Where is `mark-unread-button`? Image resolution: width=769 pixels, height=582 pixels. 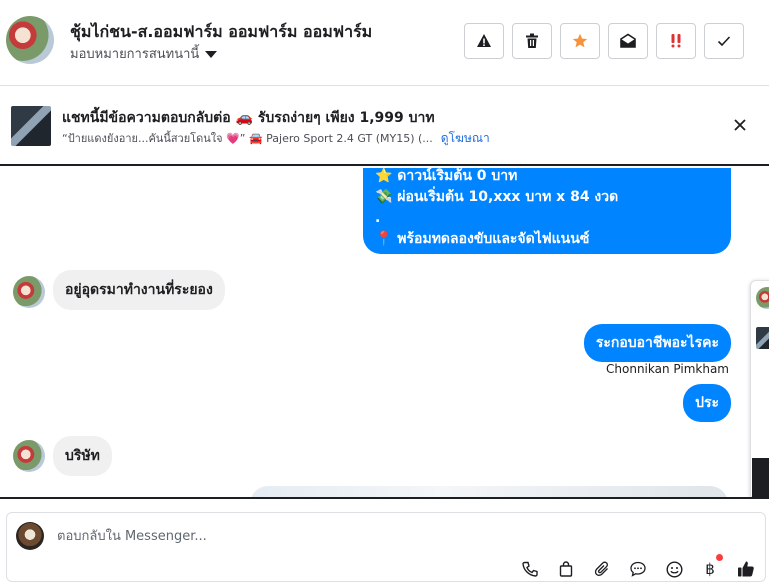 mark-unread-button is located at coordinates (628, 41).